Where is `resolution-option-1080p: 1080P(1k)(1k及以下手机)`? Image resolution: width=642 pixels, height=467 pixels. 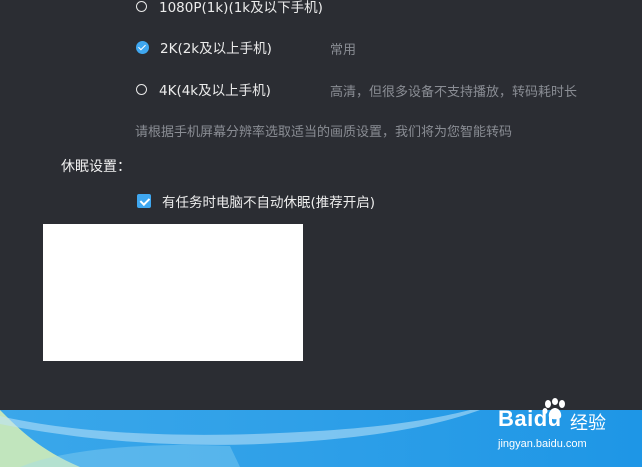
resolution-option-1080p: 1080P(1k)(1k及以下手机) is located at coordinates (229, 8).